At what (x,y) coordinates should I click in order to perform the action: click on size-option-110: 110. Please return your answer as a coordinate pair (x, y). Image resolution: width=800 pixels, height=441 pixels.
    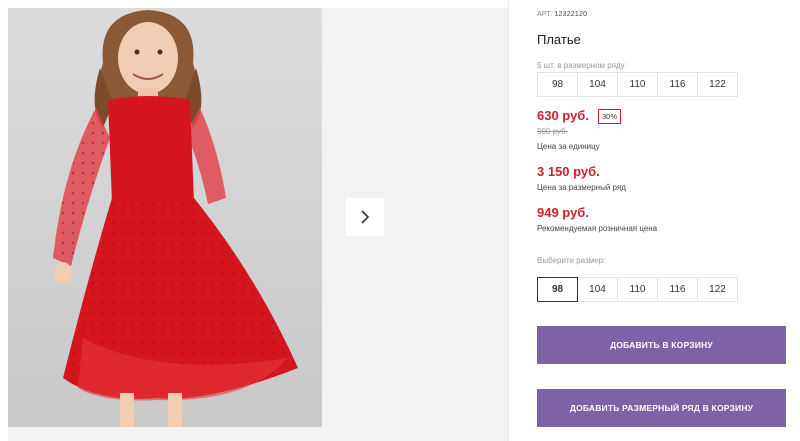
    Looking at the image, I should click on (637, 289).